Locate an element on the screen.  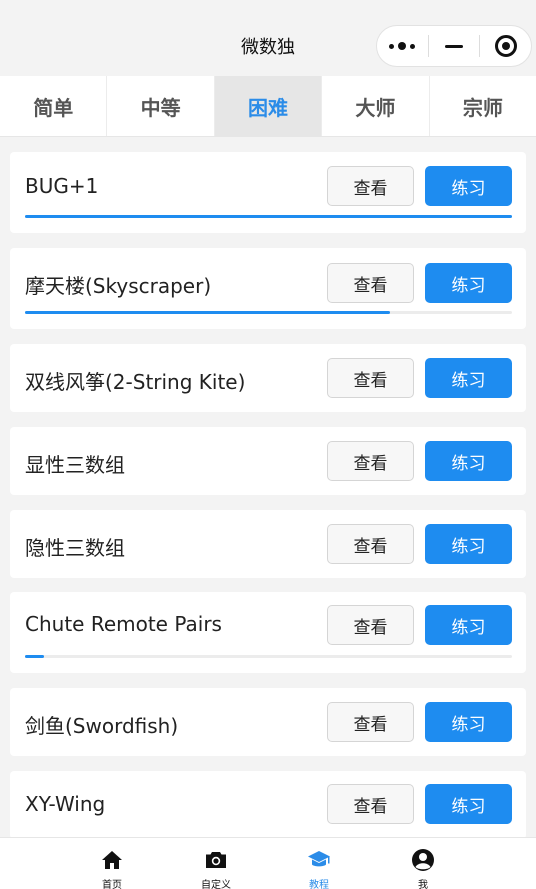
close-program-button is located at coordinates (505, 46).